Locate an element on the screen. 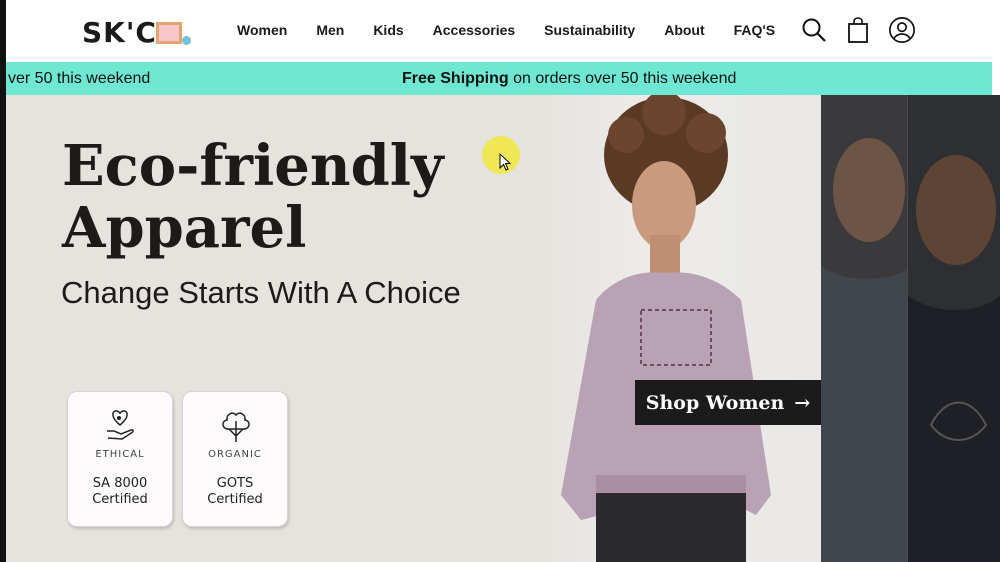 The height and width of the screenshot is (562, 1000). badge-type: ORGANIC is located at coordinates (235, 454).